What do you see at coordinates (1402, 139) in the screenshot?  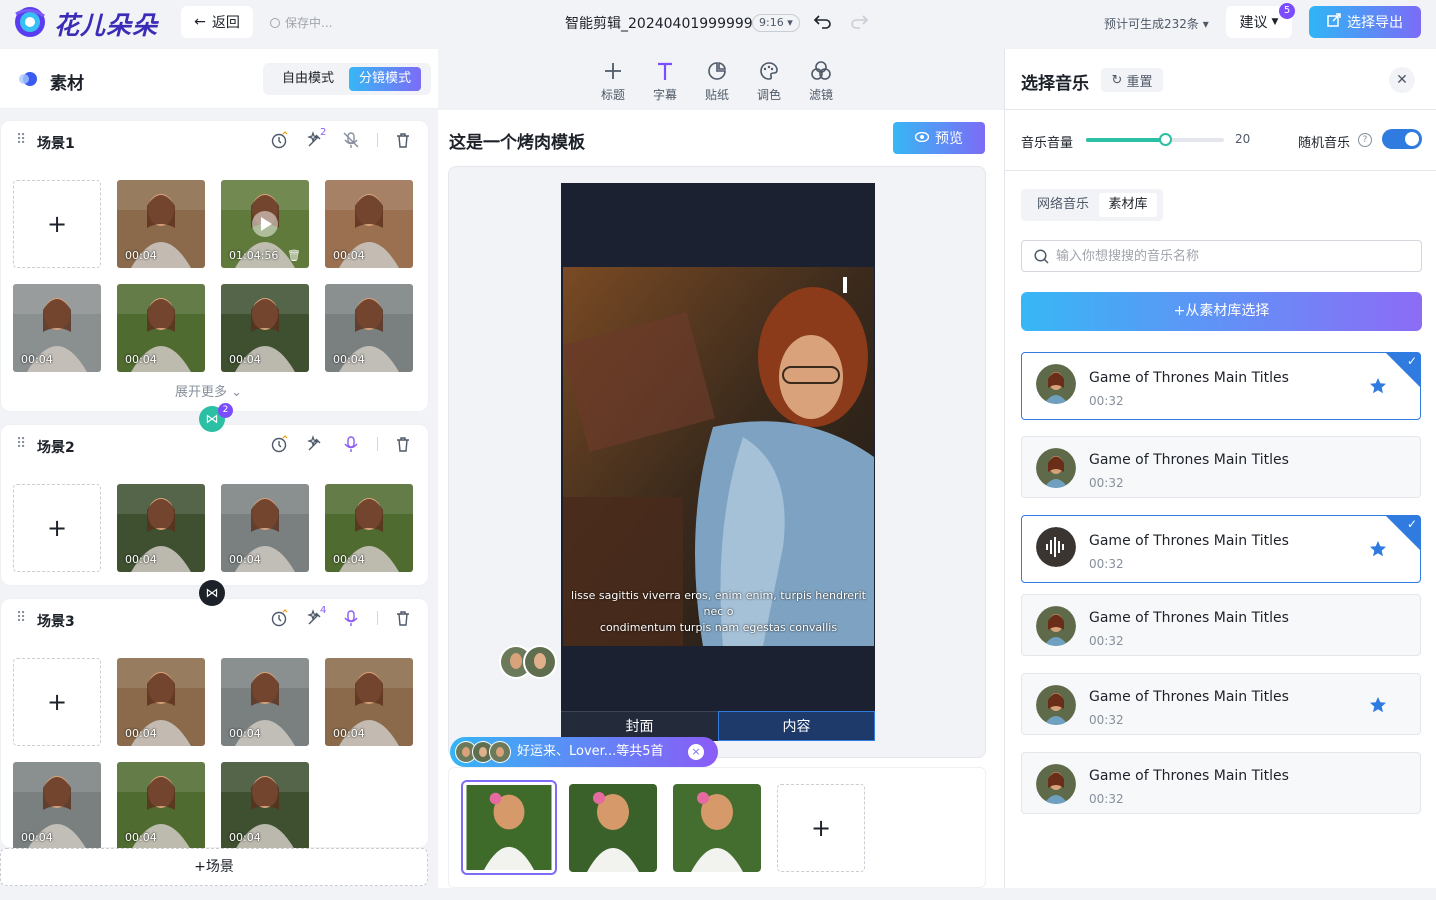 I see `random-music-toggle` at bounding box center [1402, 139].